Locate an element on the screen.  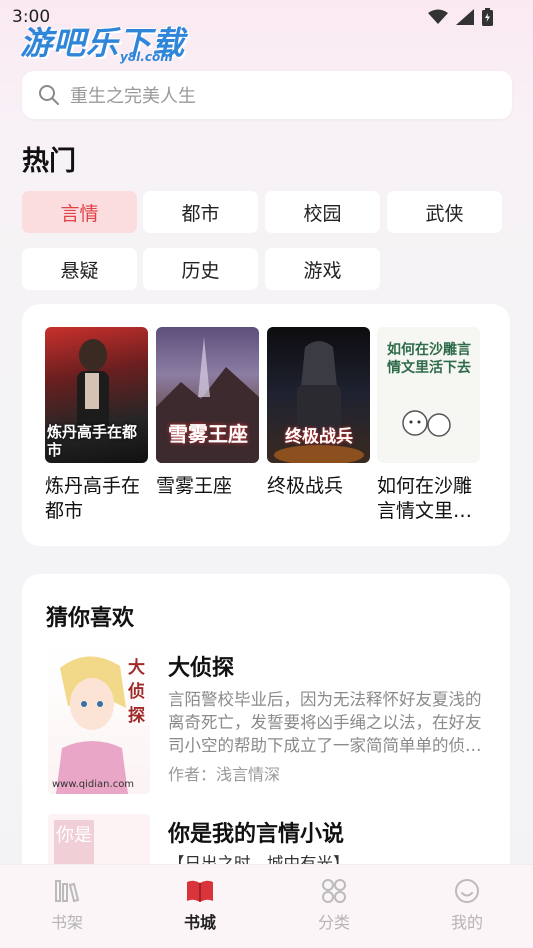
book-item: 炼丹高手在都市 炼丹高手在都市 is located at coordinates (96, 425).